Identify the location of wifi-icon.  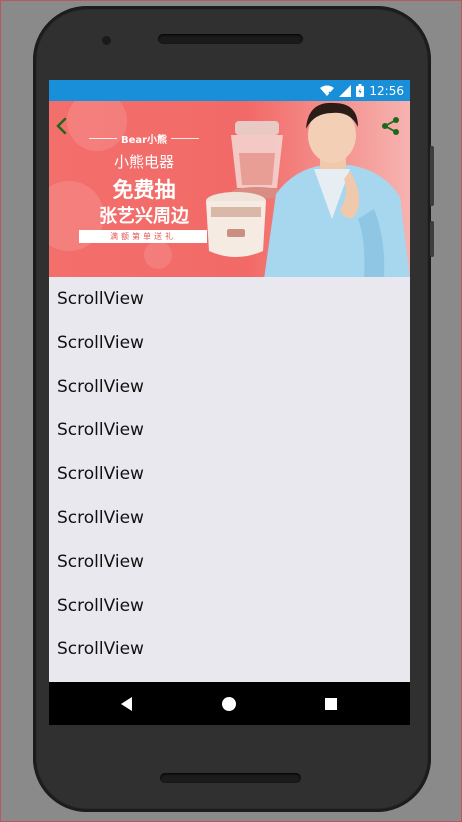
(327, 91).